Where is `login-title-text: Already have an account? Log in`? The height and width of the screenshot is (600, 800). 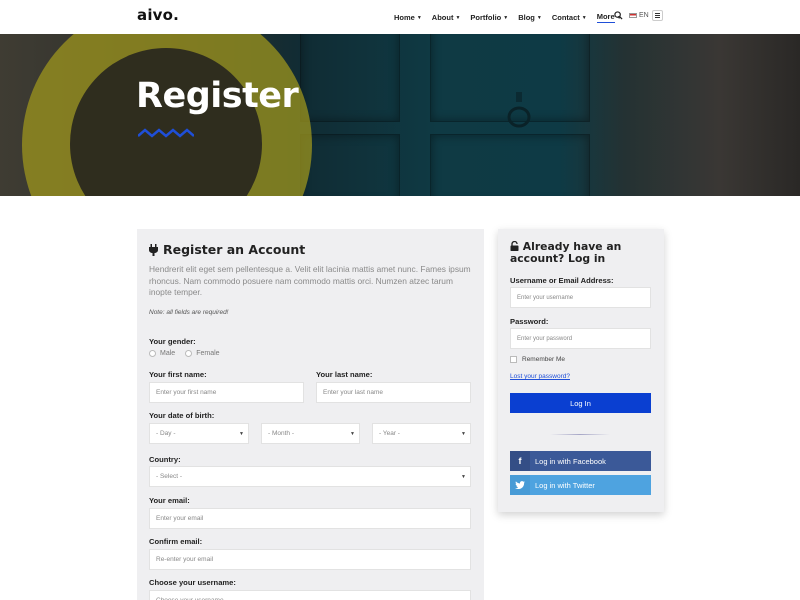
login-title-text: Already have an account? Log in is located at coordinates (566, 252).